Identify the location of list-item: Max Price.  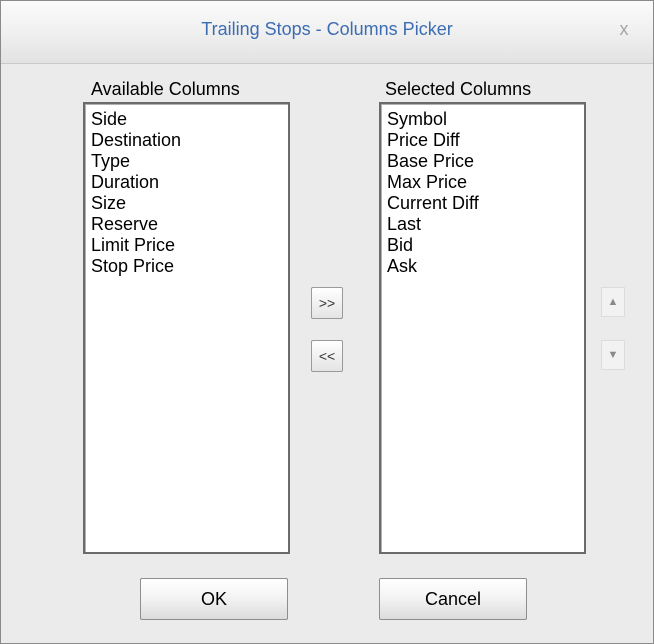
(485, 182).